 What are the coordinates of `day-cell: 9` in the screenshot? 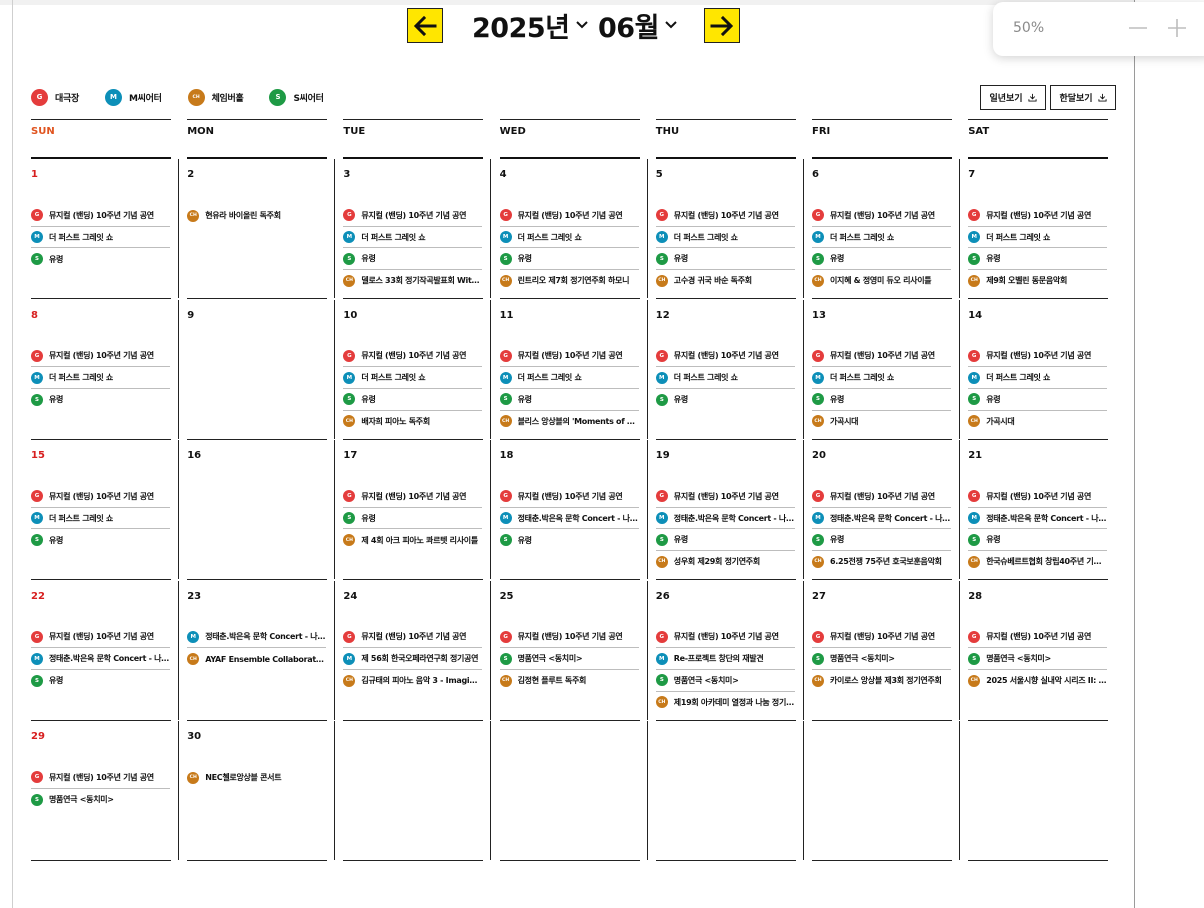 It's located at (261, 369).